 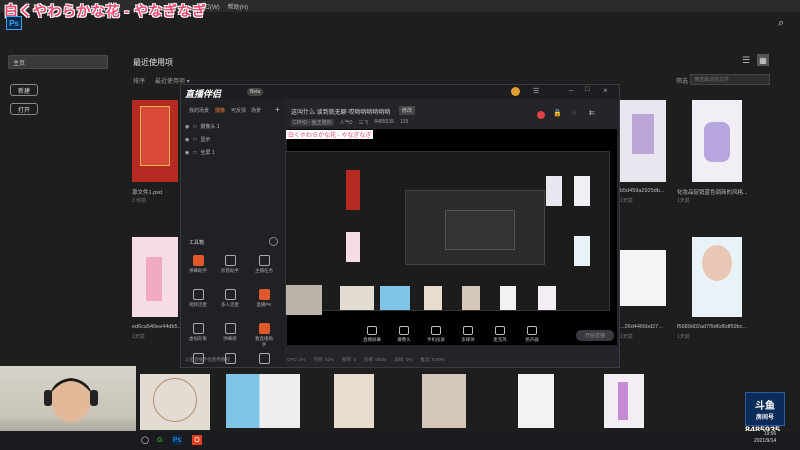 I want to click on douyu-logo: 斗鱼 房间号, so click(x=765, y=409).